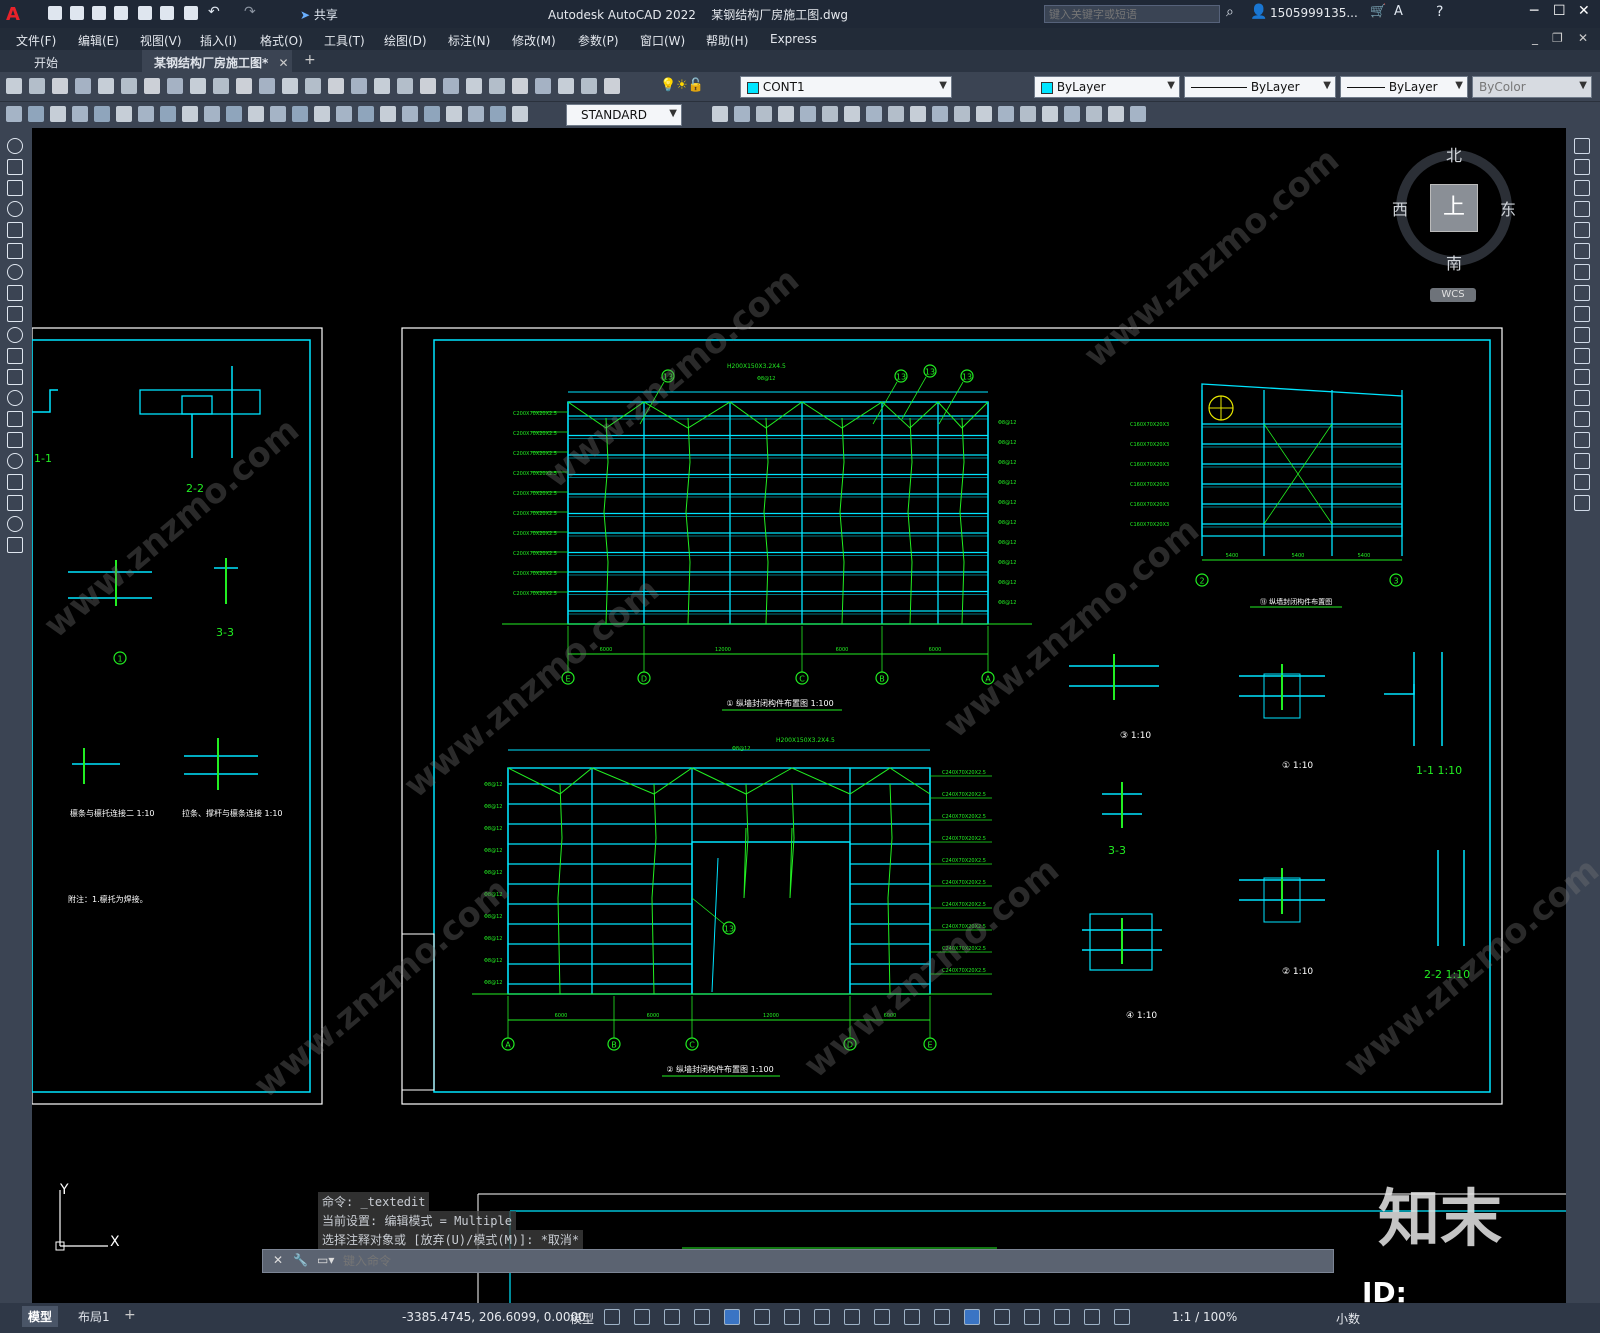 Image resolution: width=1600 pixels, height=1333 pixels. I want to click on dim-text-edit-icon, so click(410, 114).